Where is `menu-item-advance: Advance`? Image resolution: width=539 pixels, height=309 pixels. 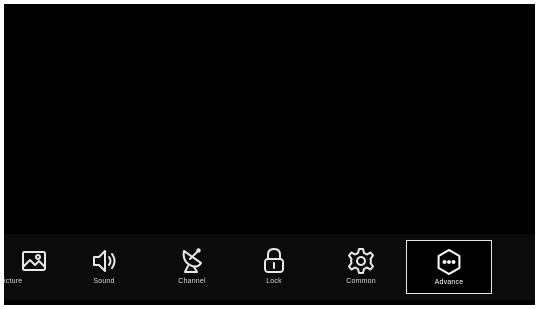
menu-item-advance: Advance is located at coordinates (449, 267).